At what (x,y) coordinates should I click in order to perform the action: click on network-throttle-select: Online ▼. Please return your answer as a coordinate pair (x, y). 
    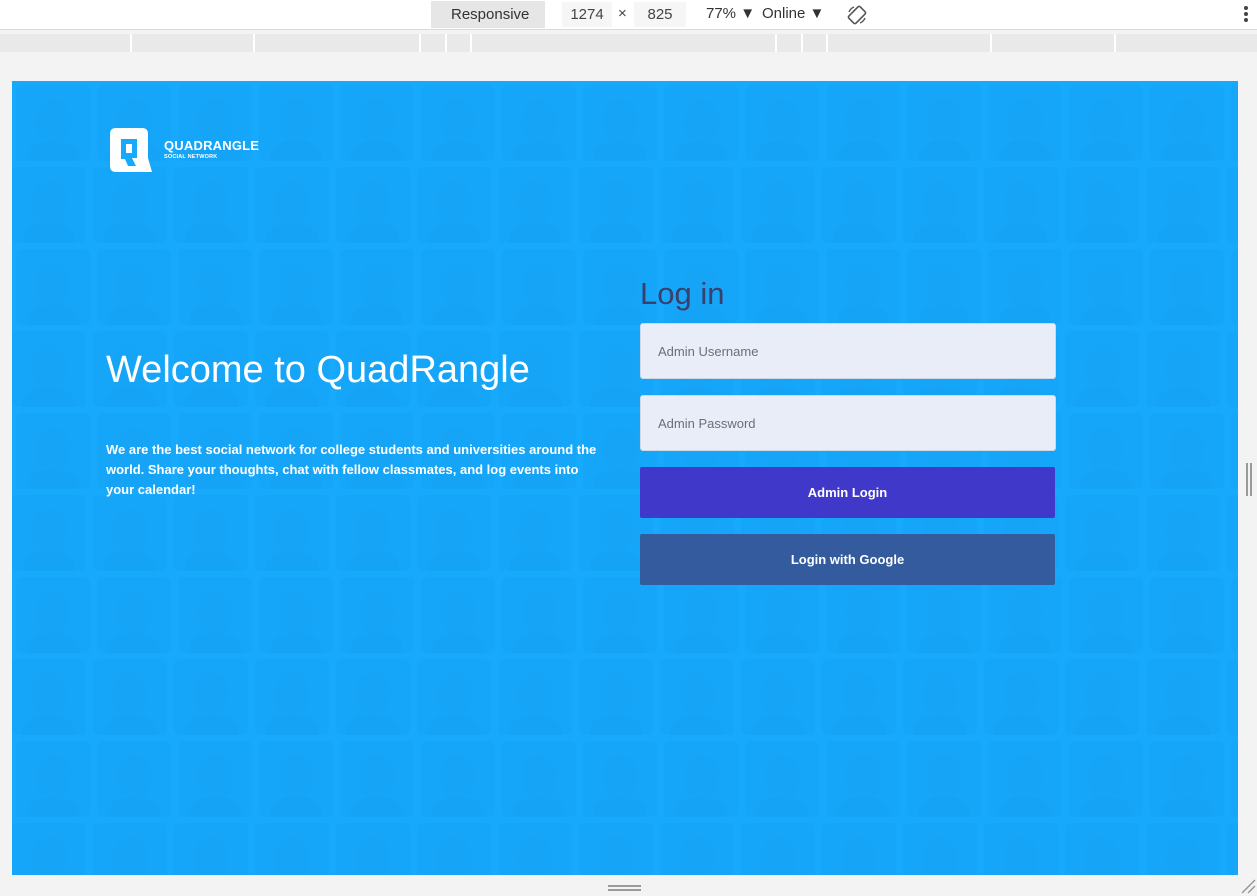
    Looking at the image, I should click on (793, 13).